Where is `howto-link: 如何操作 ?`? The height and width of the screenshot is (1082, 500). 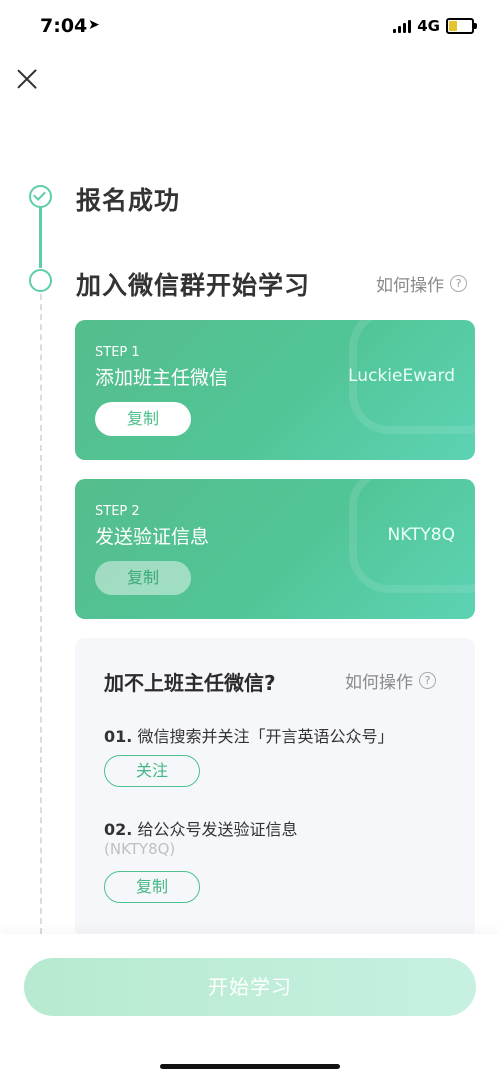 howto-link: 如何操作 ? is located at coordinates (421, 283).